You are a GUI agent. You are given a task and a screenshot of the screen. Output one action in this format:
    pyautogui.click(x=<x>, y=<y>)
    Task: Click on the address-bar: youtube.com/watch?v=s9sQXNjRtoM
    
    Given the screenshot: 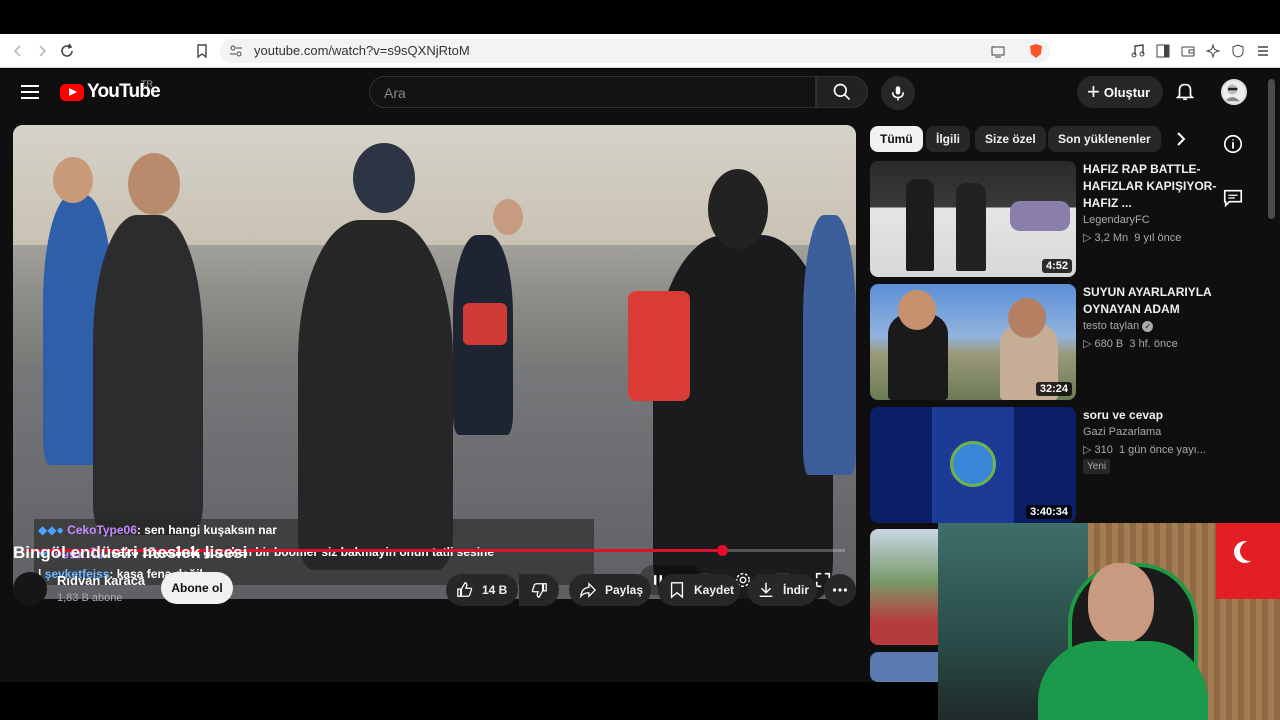 What is the action you would take?
    pyautogui.click(x=635, y=51)
    